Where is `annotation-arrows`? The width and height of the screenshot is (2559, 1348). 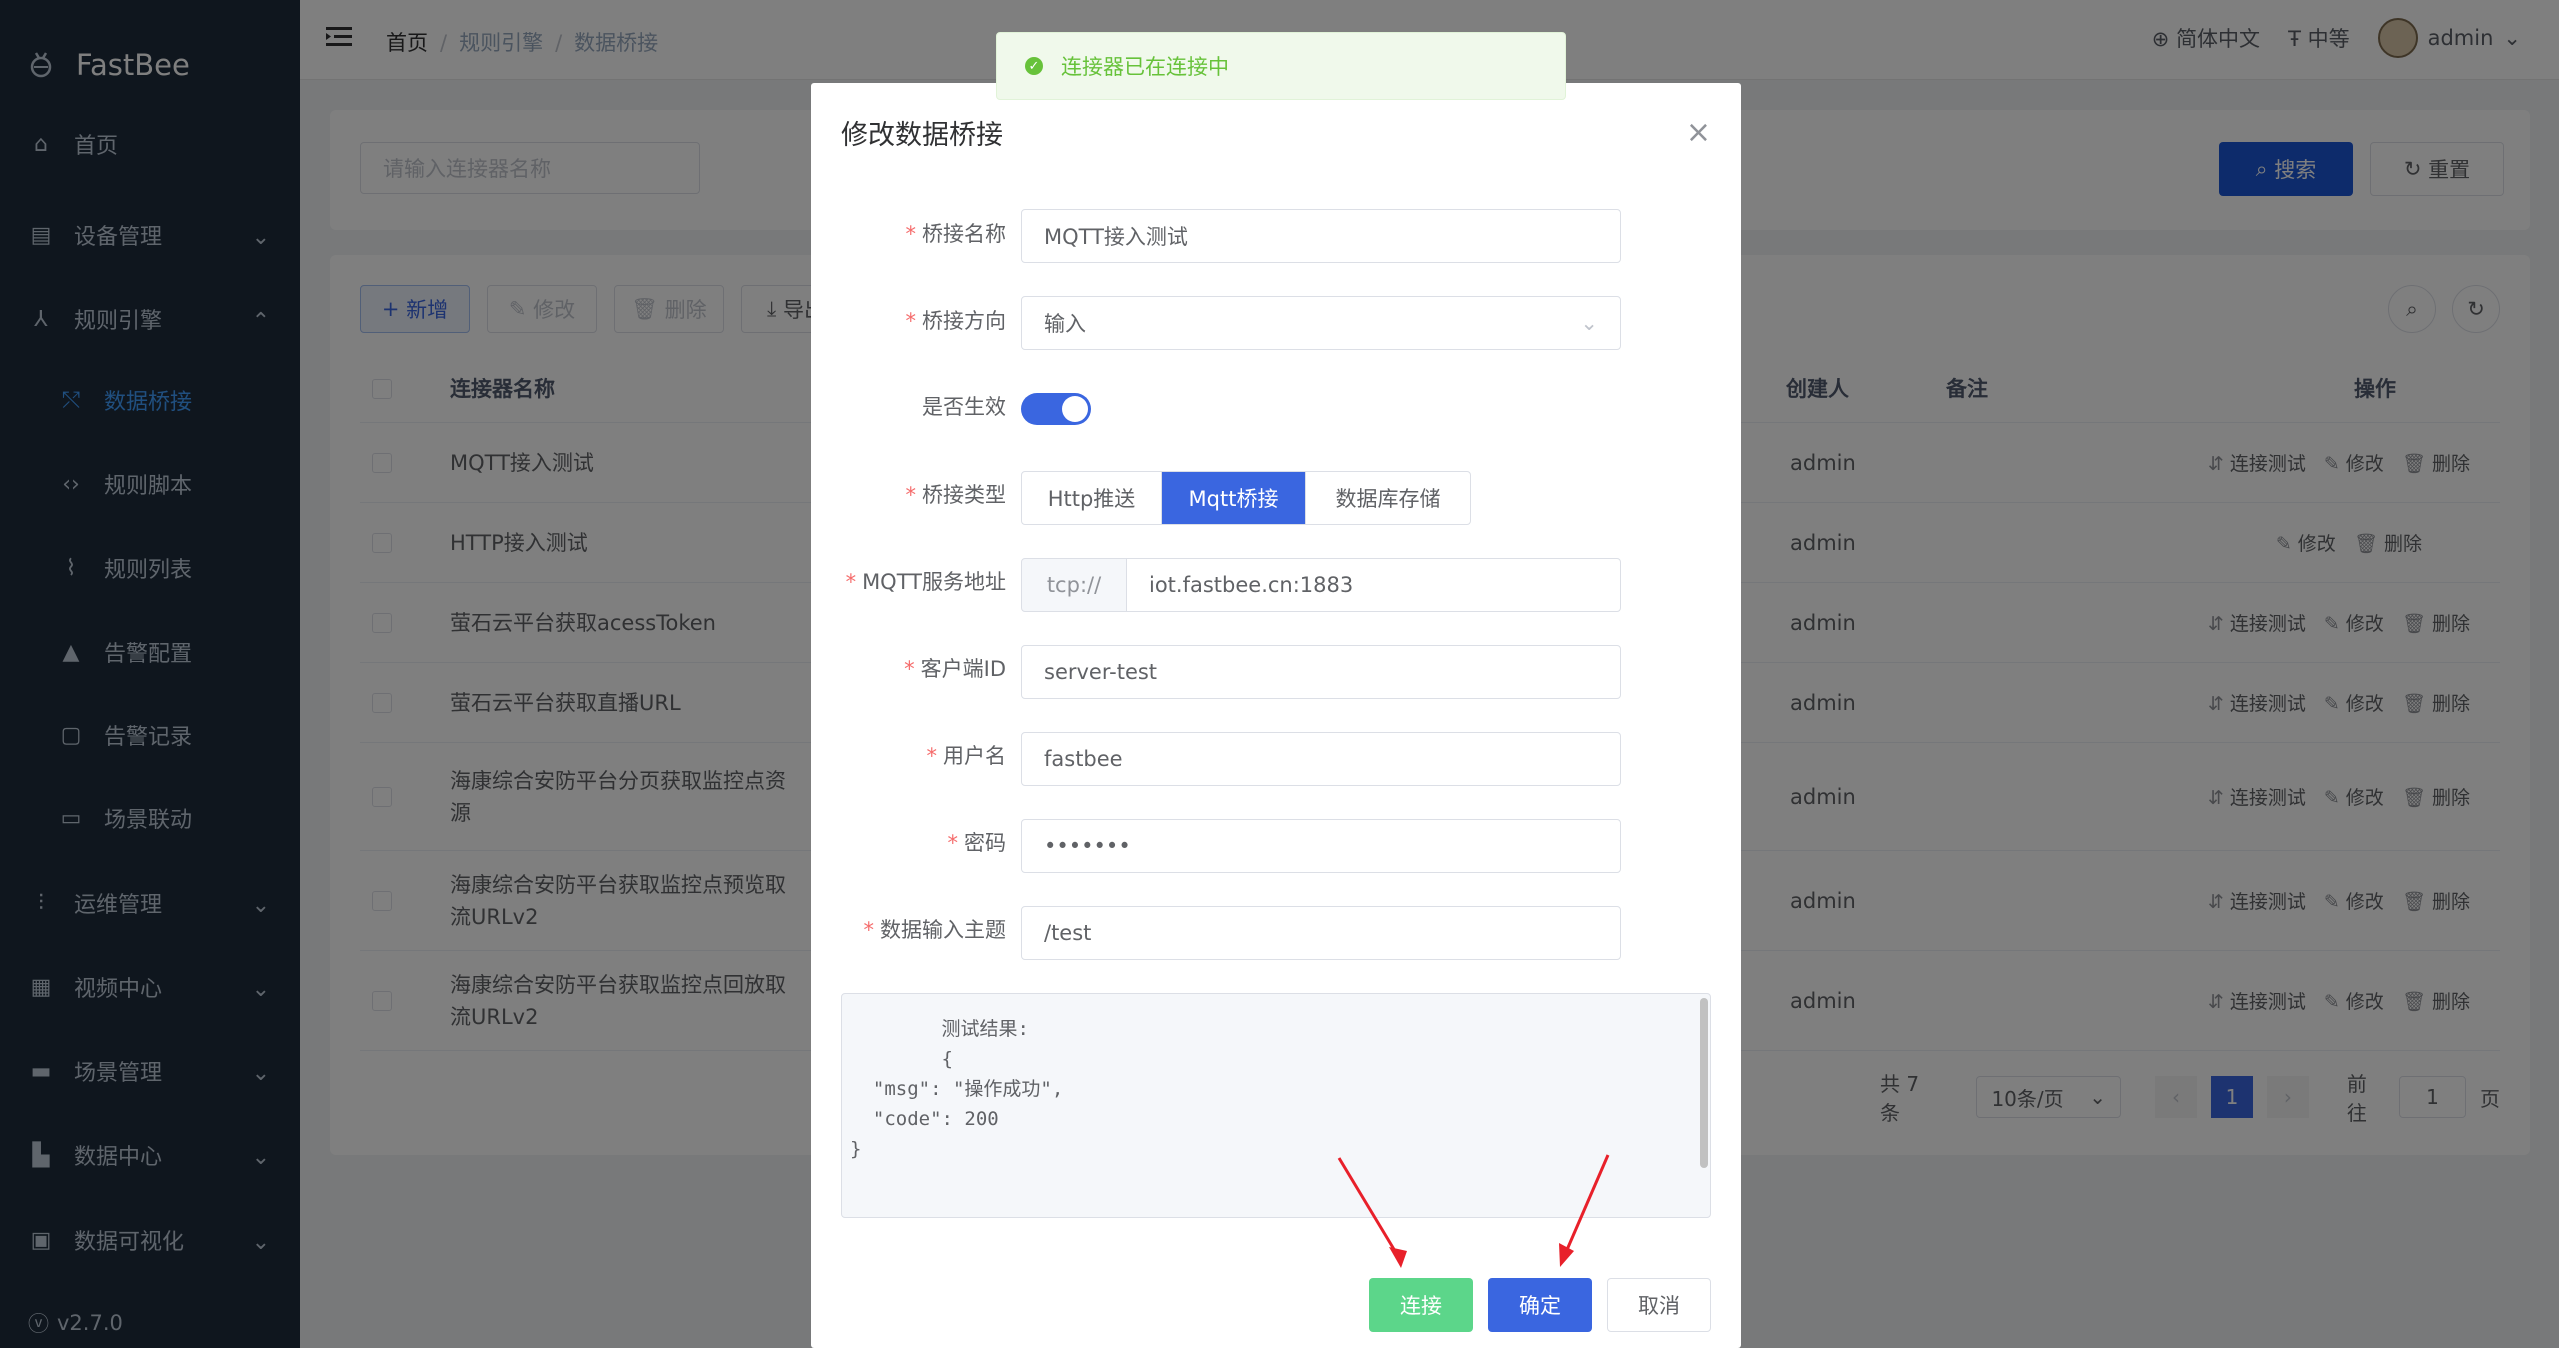
annotation-arrows is located at coordinates (1473, 1211).